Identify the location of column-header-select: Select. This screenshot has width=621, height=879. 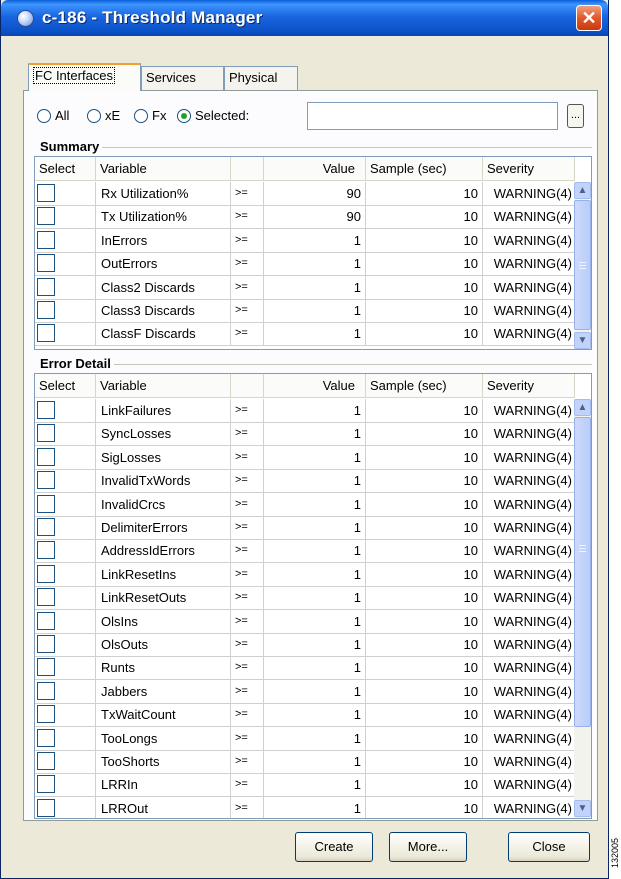
(65, 386).